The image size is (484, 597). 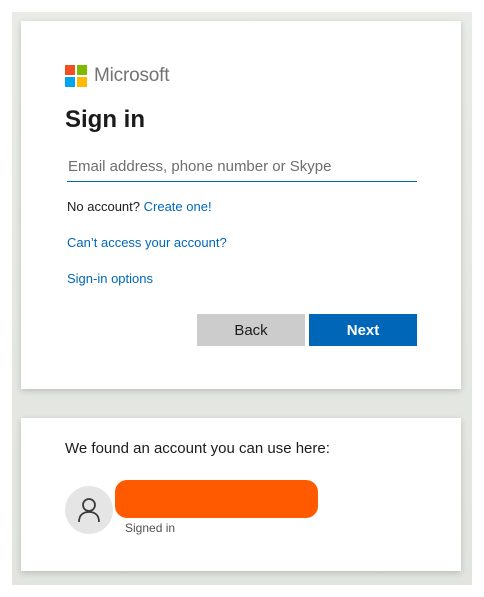 What do you see at coordinates (242, 166) in the screenshot?
I see `email-field` at bounding box center [242, 166].